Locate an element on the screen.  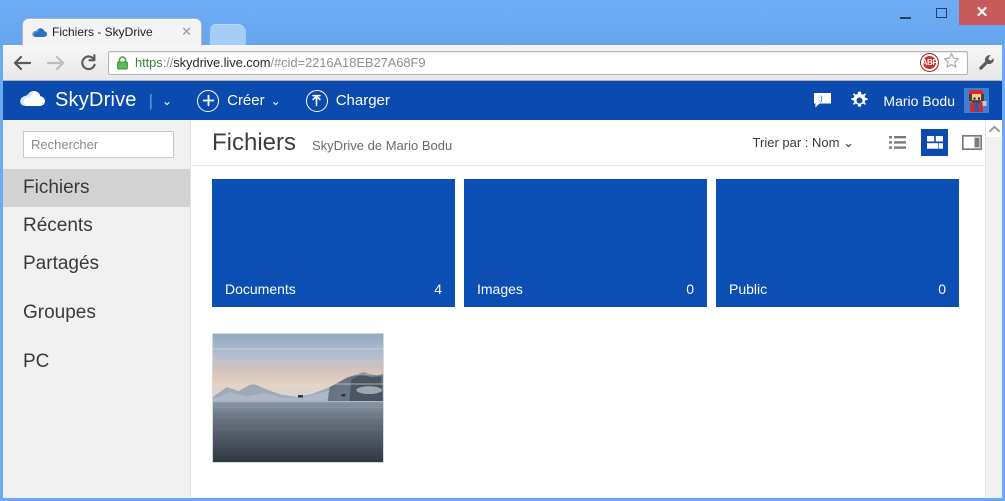
chrome-menu-button is located at coordinates (987, 63).